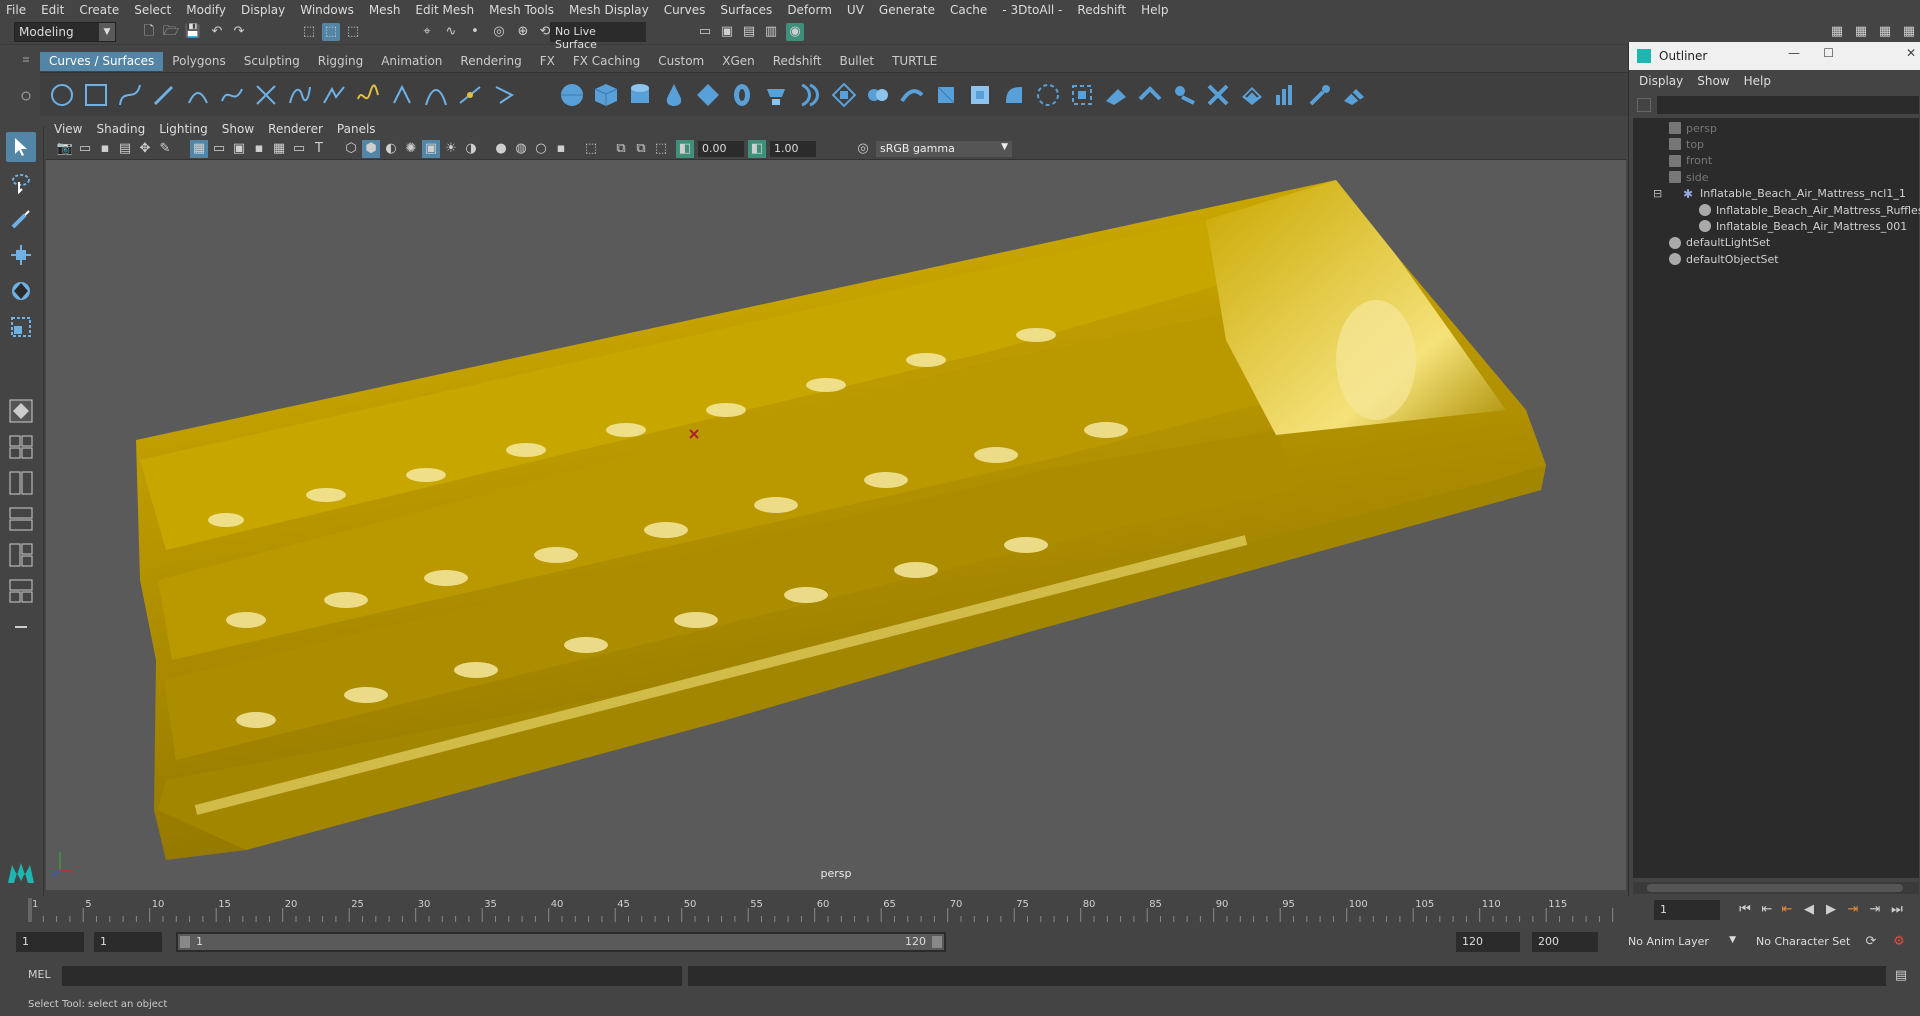 This screenshot has height=1016, width=1920. What do you see at coordinates (102, 61) in the screenshot?
I see `shelf-tab-curves-surfaces: Curves / Surfaces` at bounding box center [102, 61].